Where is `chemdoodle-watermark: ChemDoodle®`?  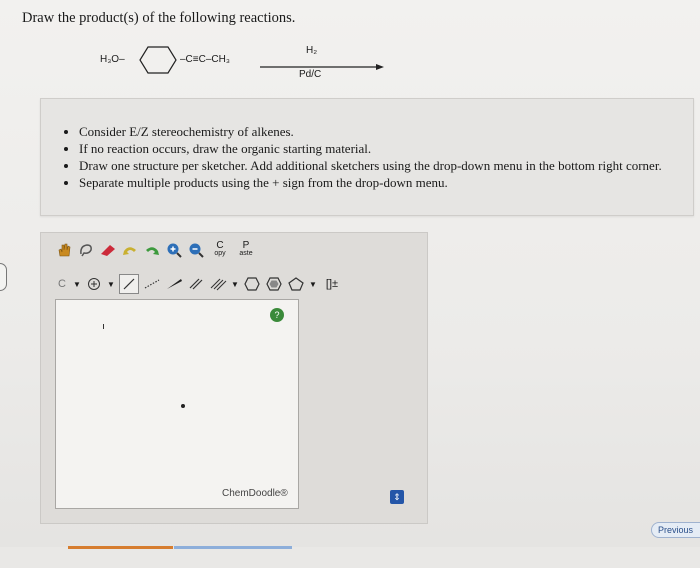 chemdoodle-watermark: ChemDoodle® is located at coordinates (255, 493).